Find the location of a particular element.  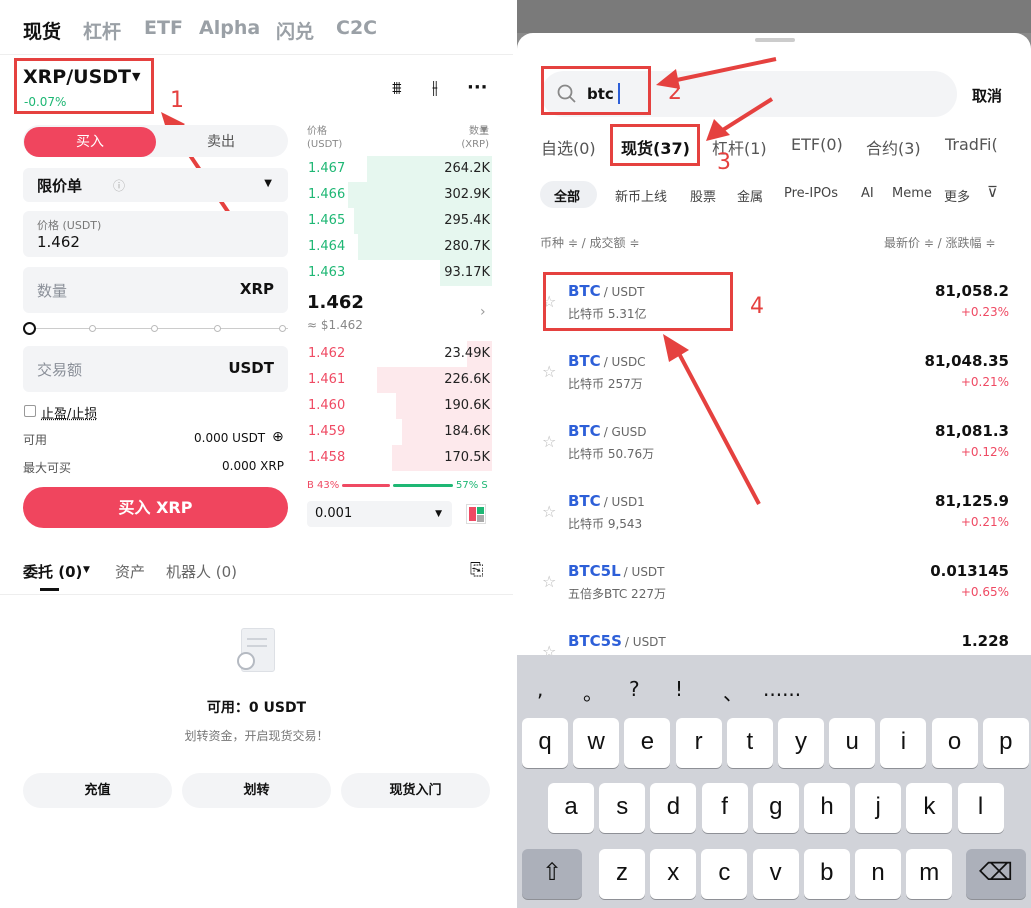

key-y: y is located at coordinates (801, 743).